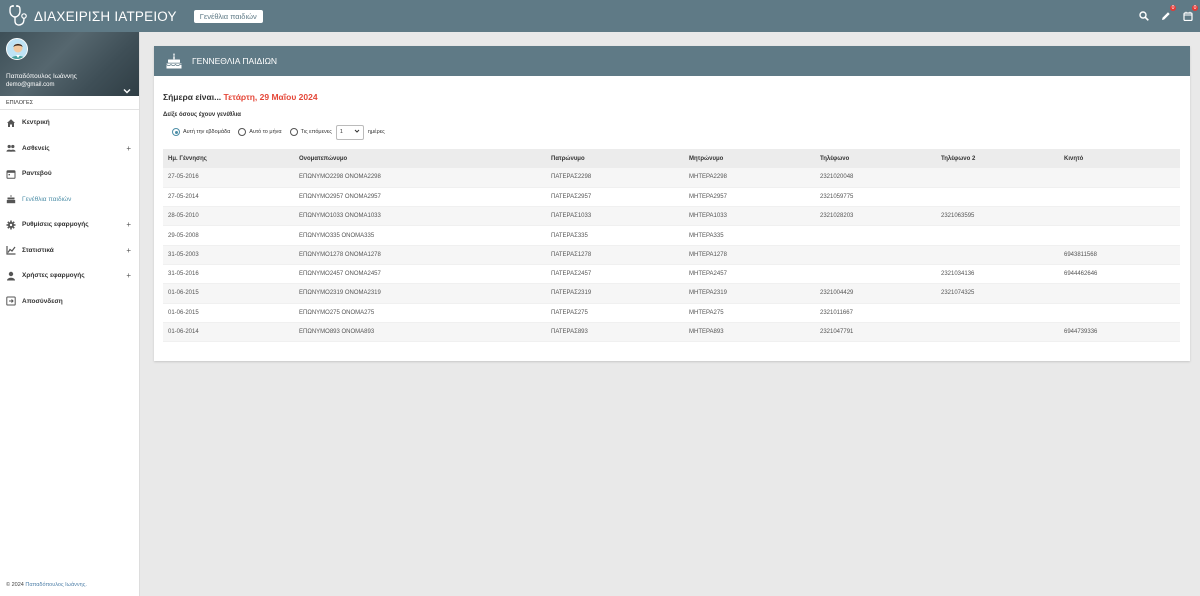  What do you see at coordinates (228, 216) in the screenshot?
I see `table-cell: 28-05-2010` at bounding box center [228, 216].